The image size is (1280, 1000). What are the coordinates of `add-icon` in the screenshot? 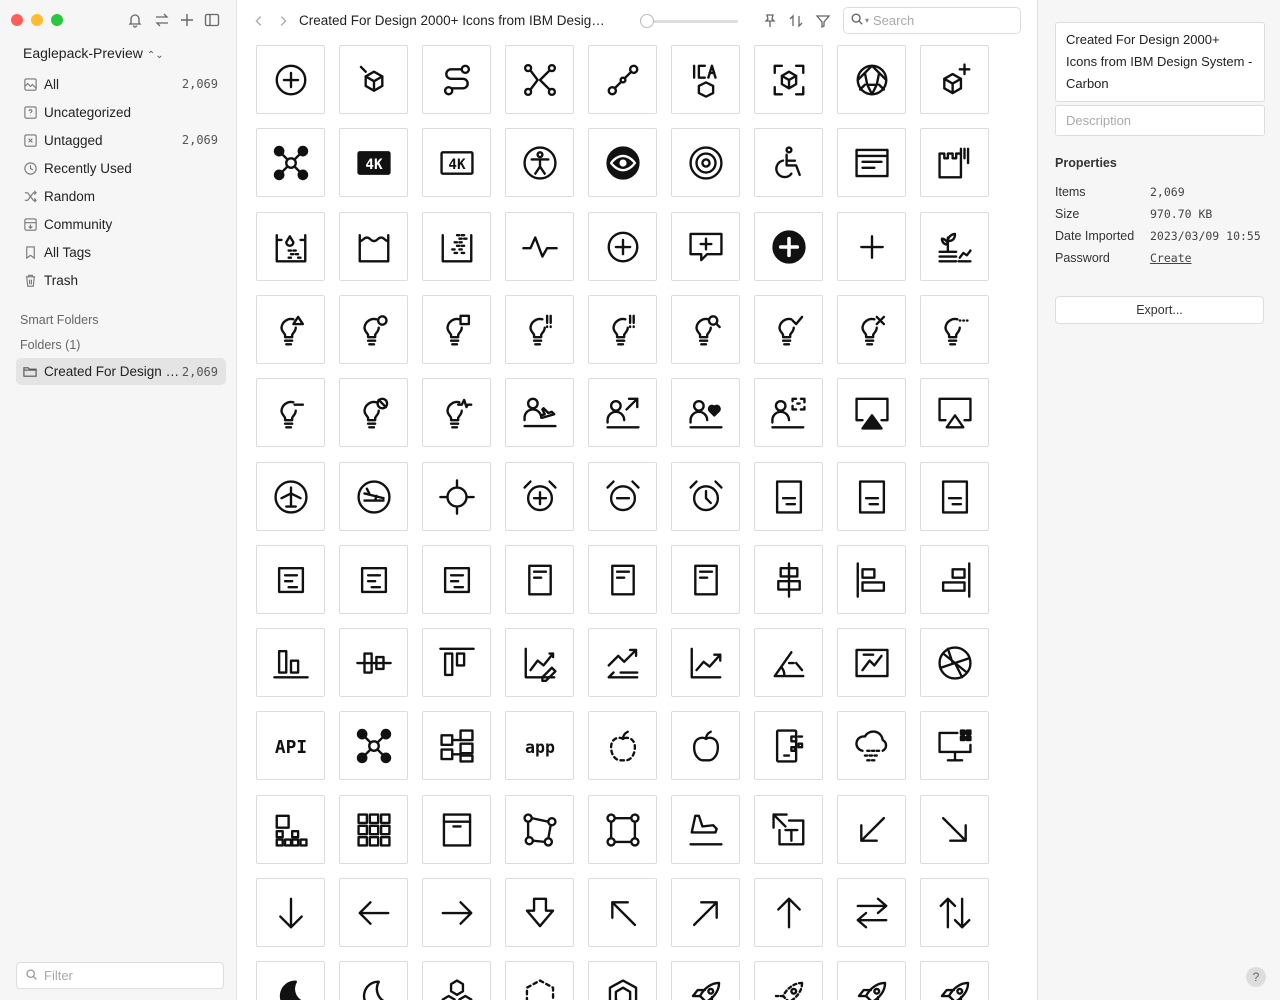 It's located at (187, 20).